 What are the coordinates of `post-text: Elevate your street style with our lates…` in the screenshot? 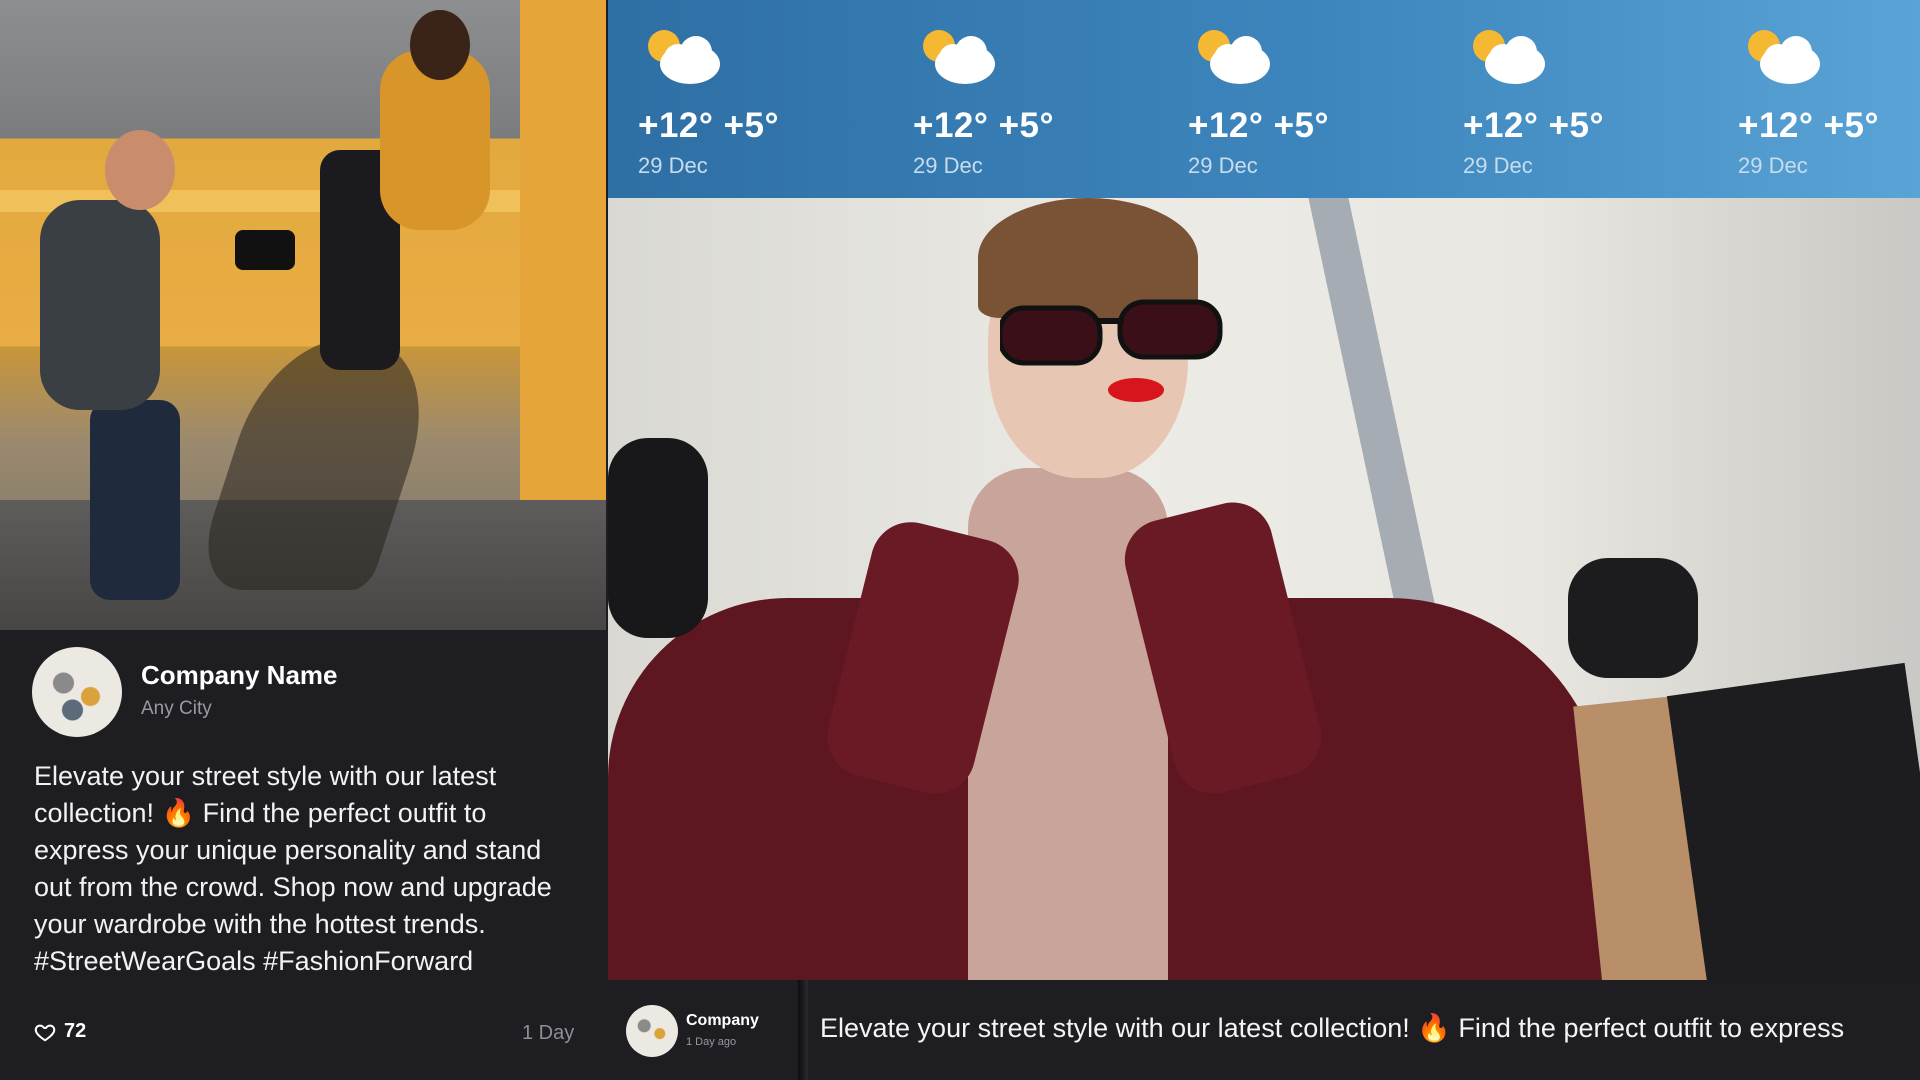 It's located at (293, 868).